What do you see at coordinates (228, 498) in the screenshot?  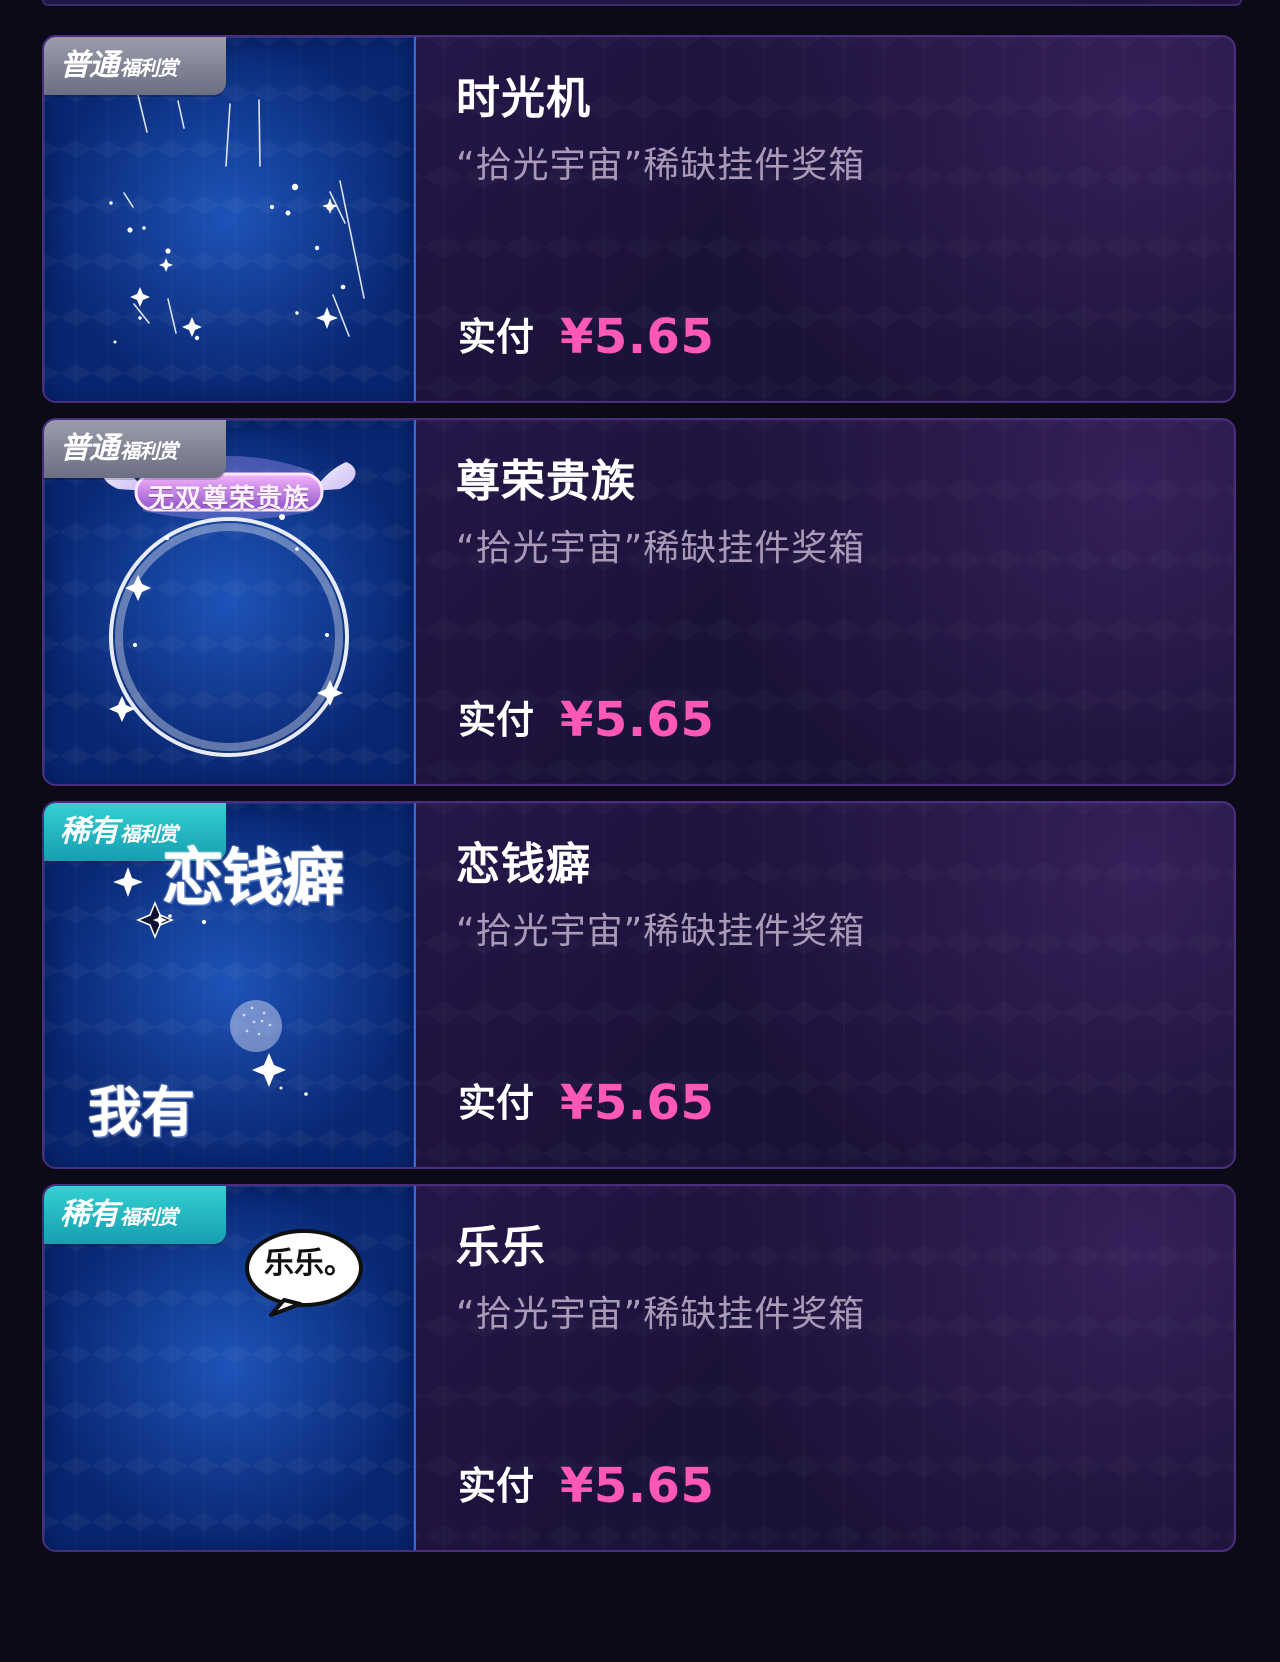 I see `art-caption: 无双尊荣贵族` at bounding box center [228, 498].